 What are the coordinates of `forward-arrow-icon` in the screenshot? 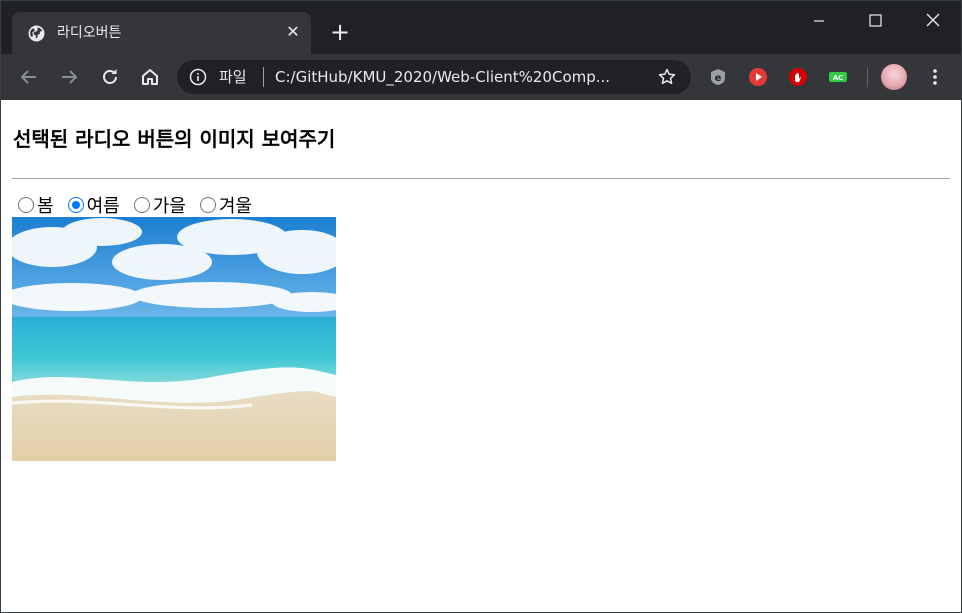 It's located at (69, 77).